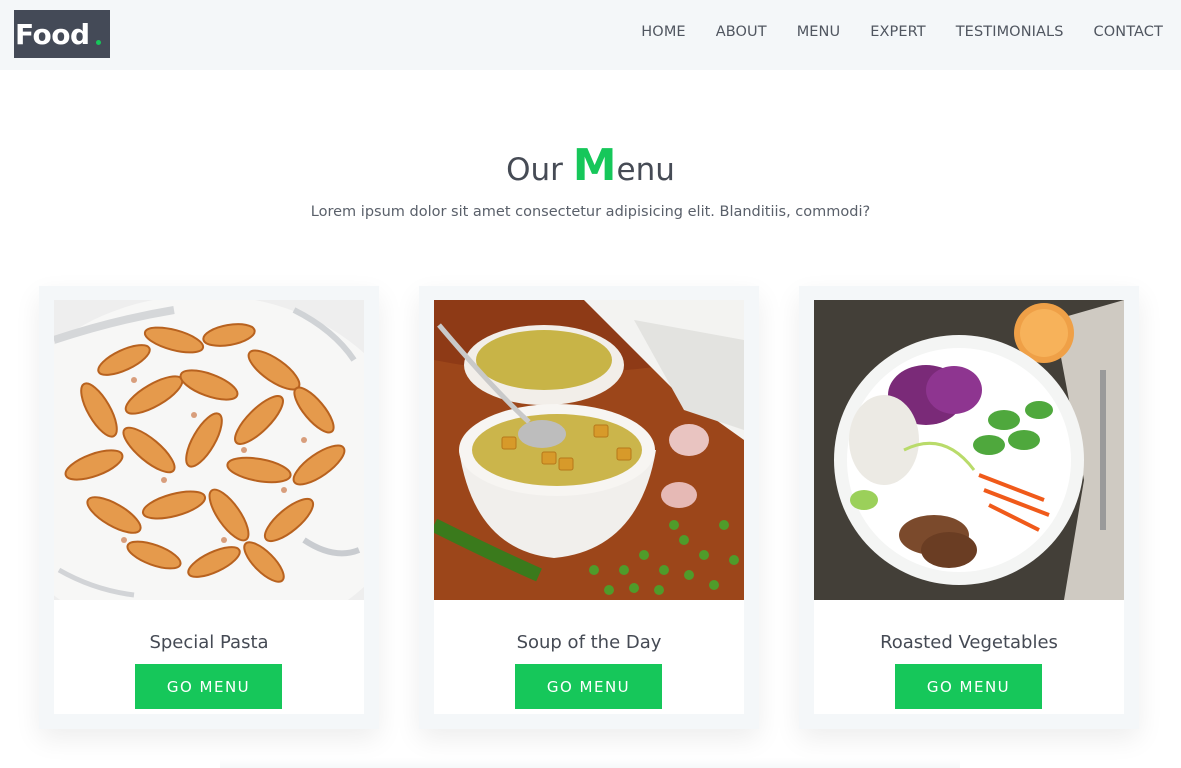 The height and width of the screenshot is (768, 1181). I want to click on vegetables-image, so click(969, 450).